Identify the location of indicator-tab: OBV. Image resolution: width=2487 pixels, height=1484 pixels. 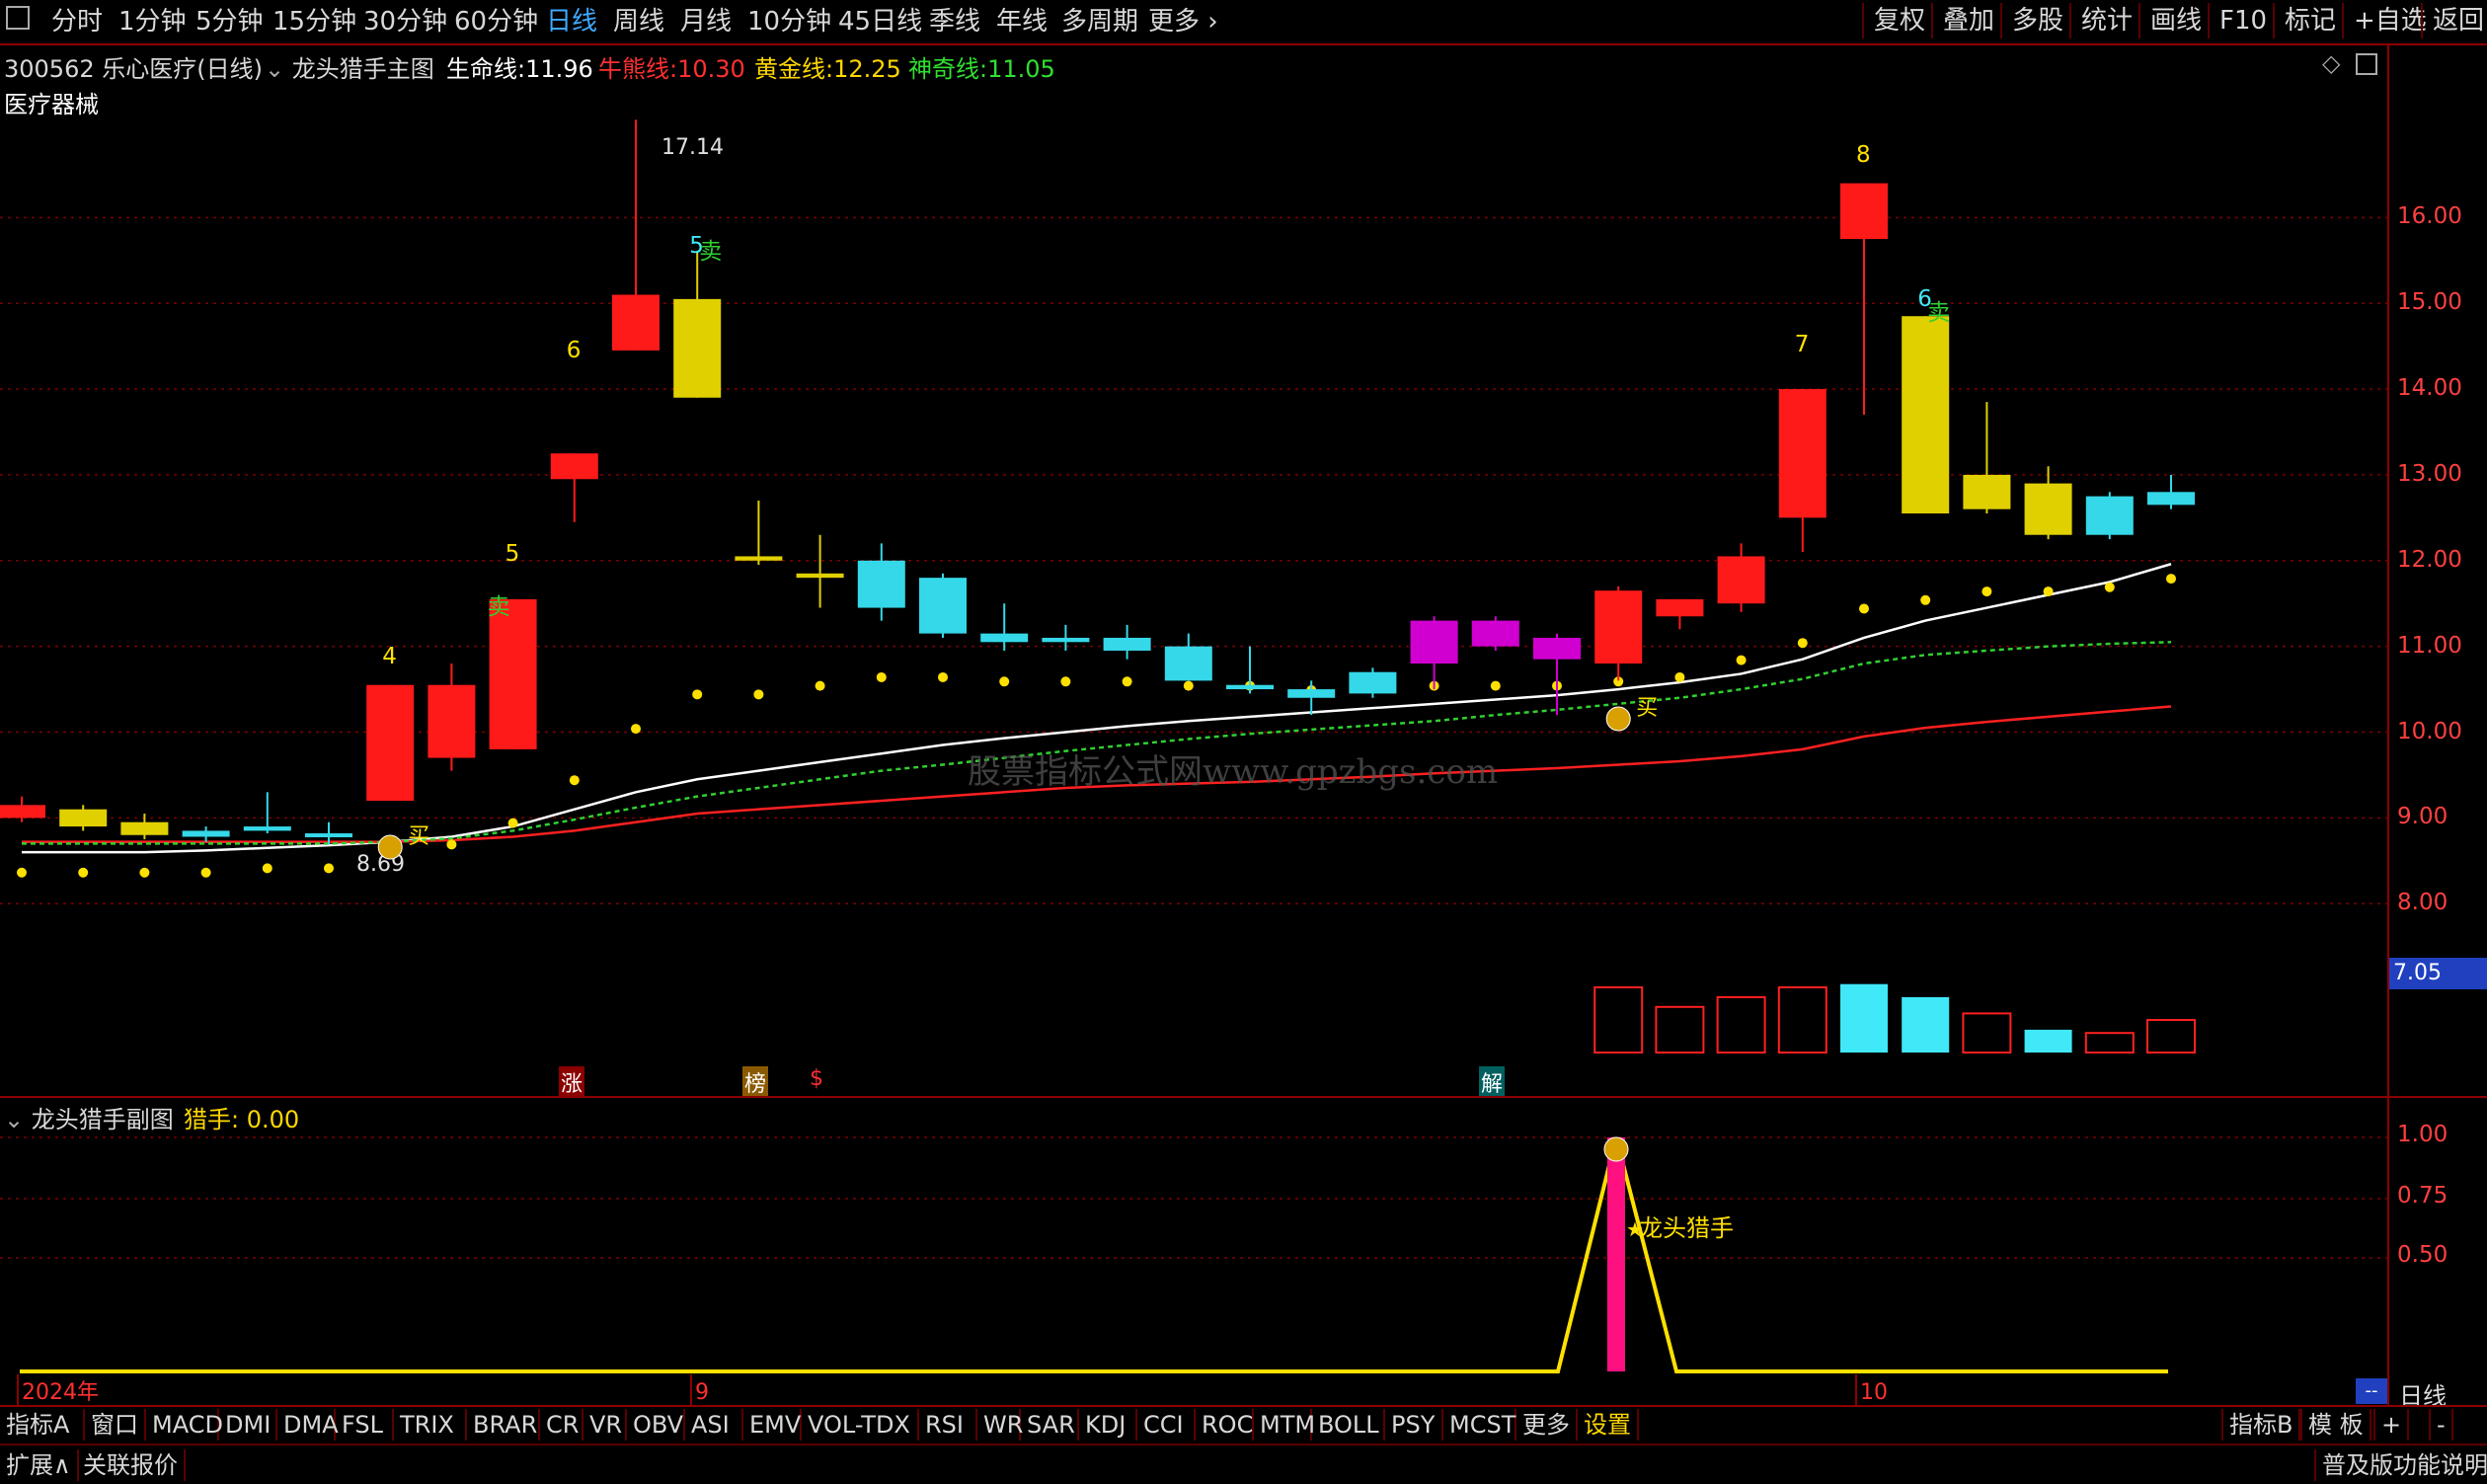
(656, 1425).